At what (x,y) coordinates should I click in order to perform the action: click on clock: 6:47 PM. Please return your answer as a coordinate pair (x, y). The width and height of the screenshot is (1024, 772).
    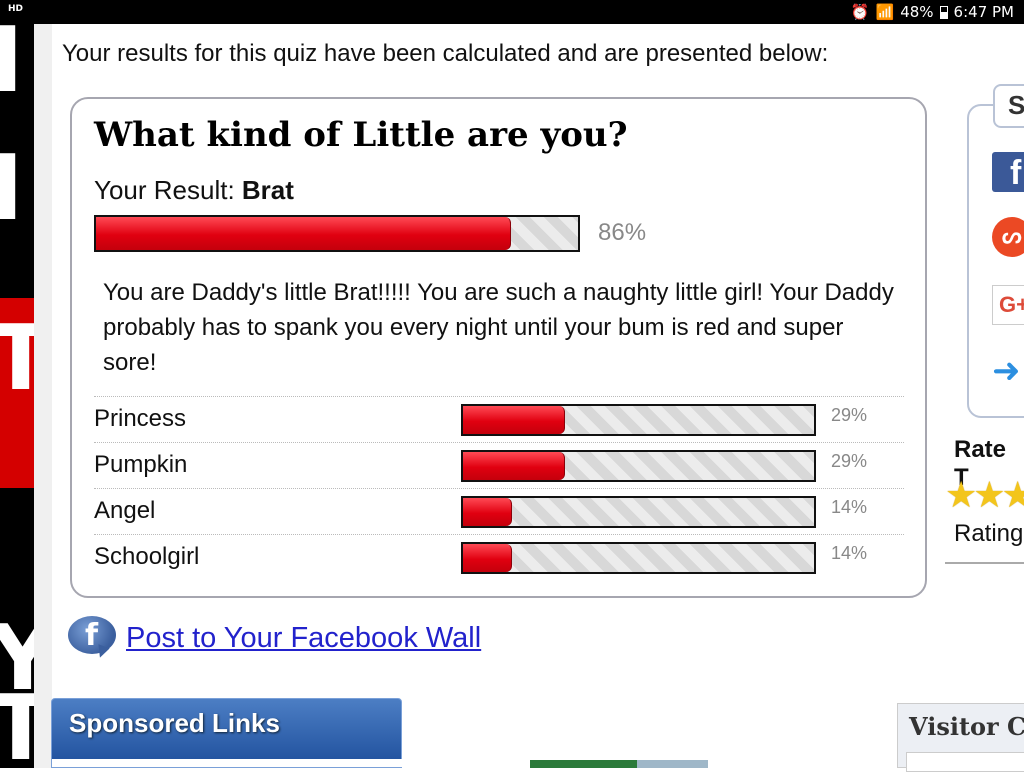
    Looking at the image, I should click on (983, 12).